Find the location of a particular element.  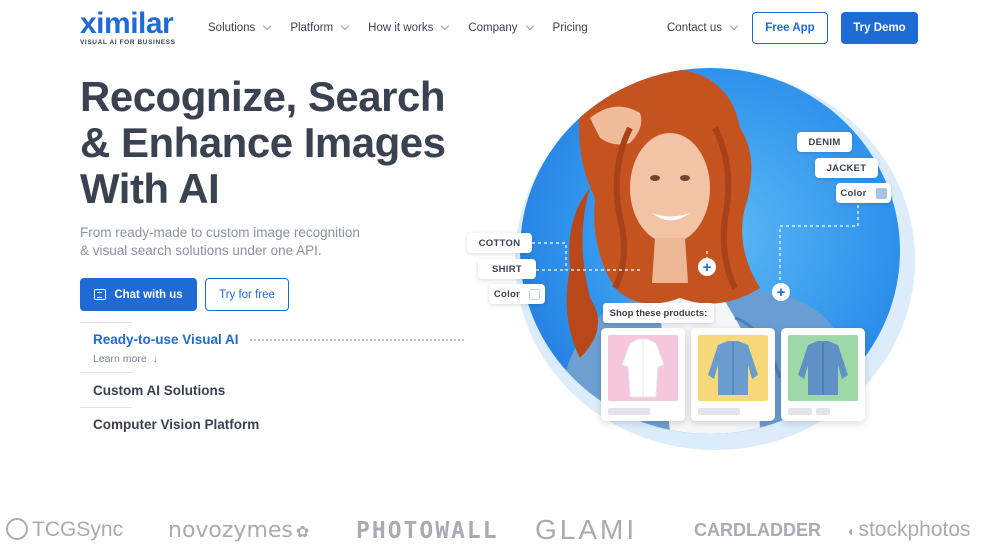

logo-tcgsync: TCGSync is located at coordinates (64, 530).